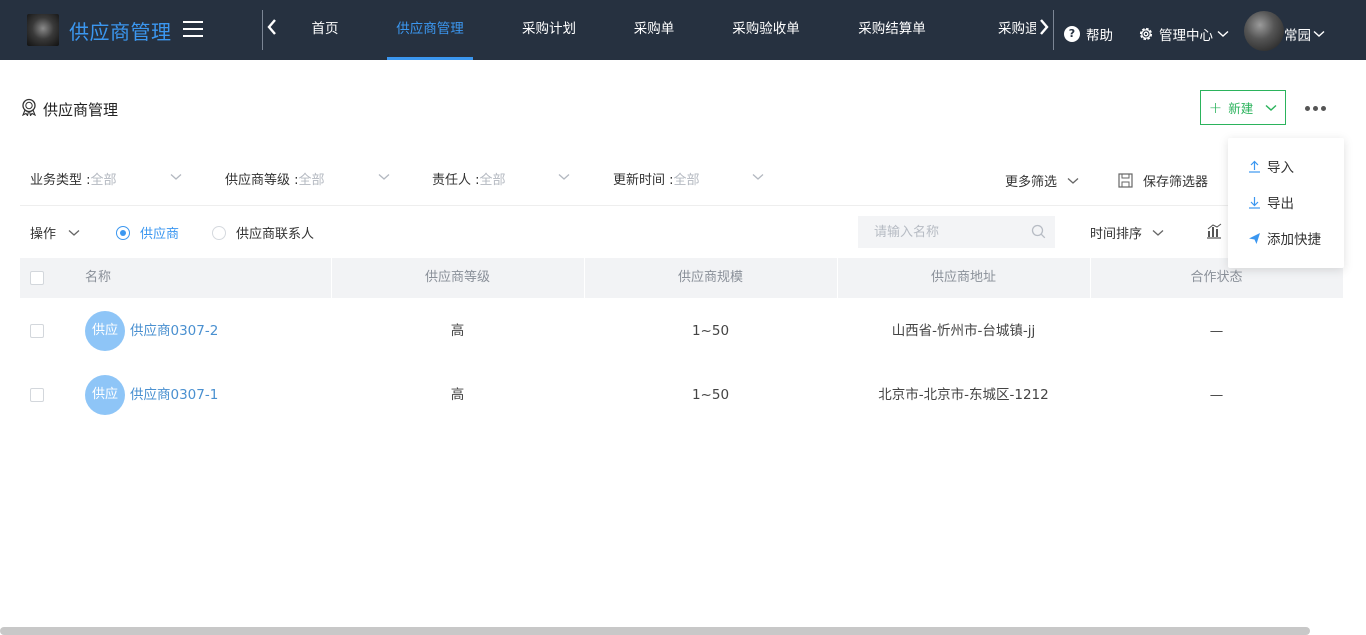  I want to click on radio-supplier-label: 供应商, so click(160, 234).